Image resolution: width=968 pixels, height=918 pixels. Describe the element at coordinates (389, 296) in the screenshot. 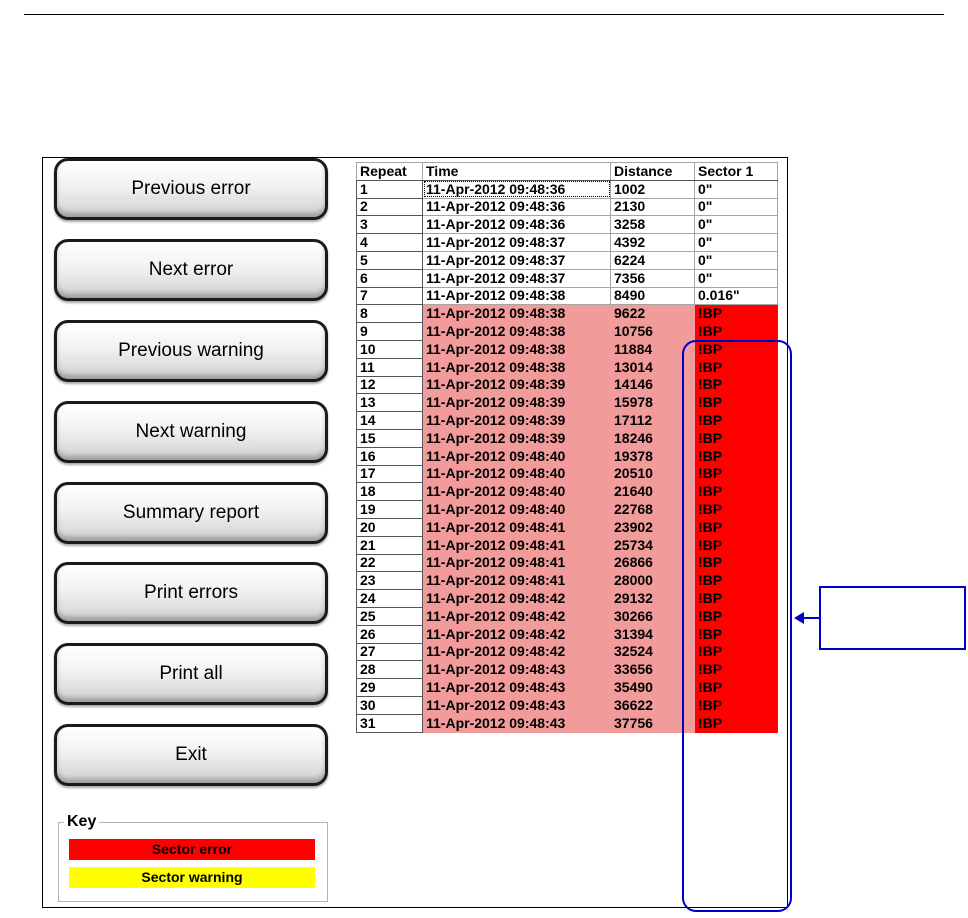

I see `repeat-cell: 7` at that location.